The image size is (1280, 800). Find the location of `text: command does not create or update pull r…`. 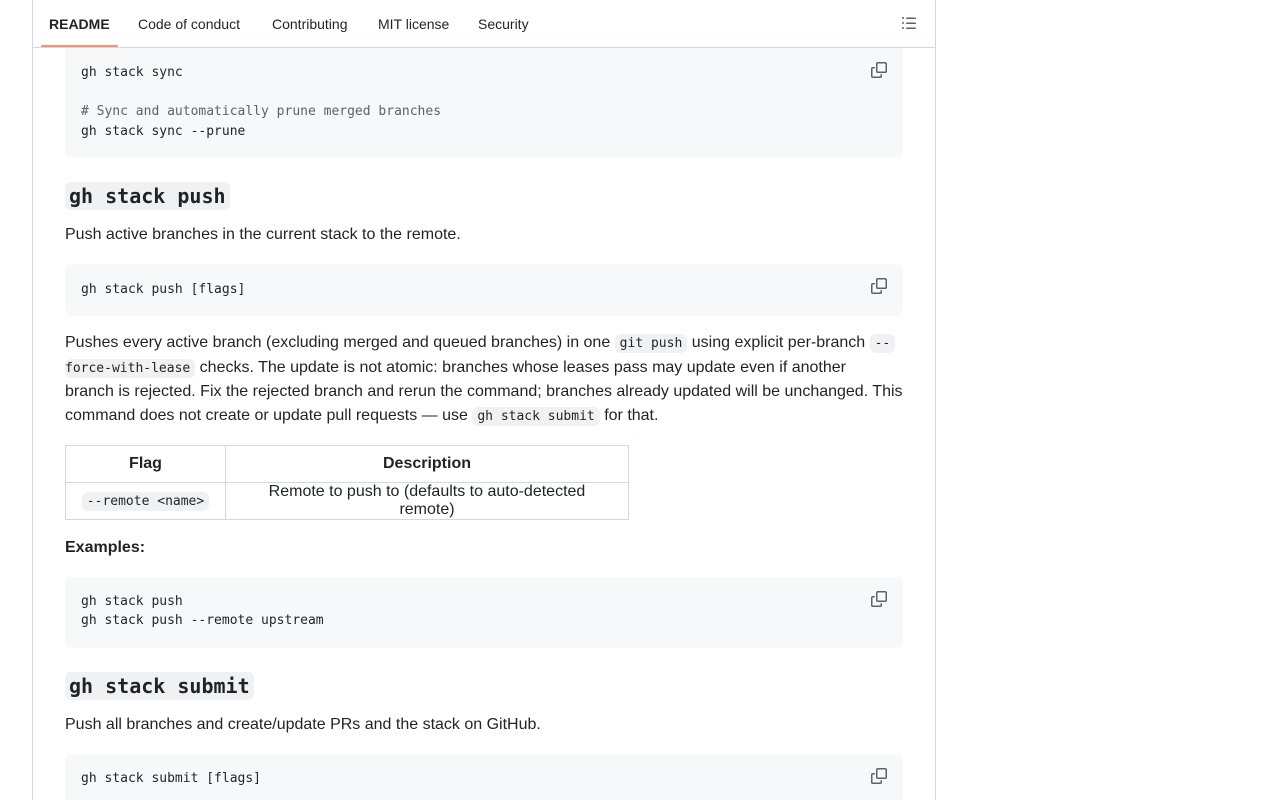

text: command does not create or update pull r… is located at coordinates (269, 415).